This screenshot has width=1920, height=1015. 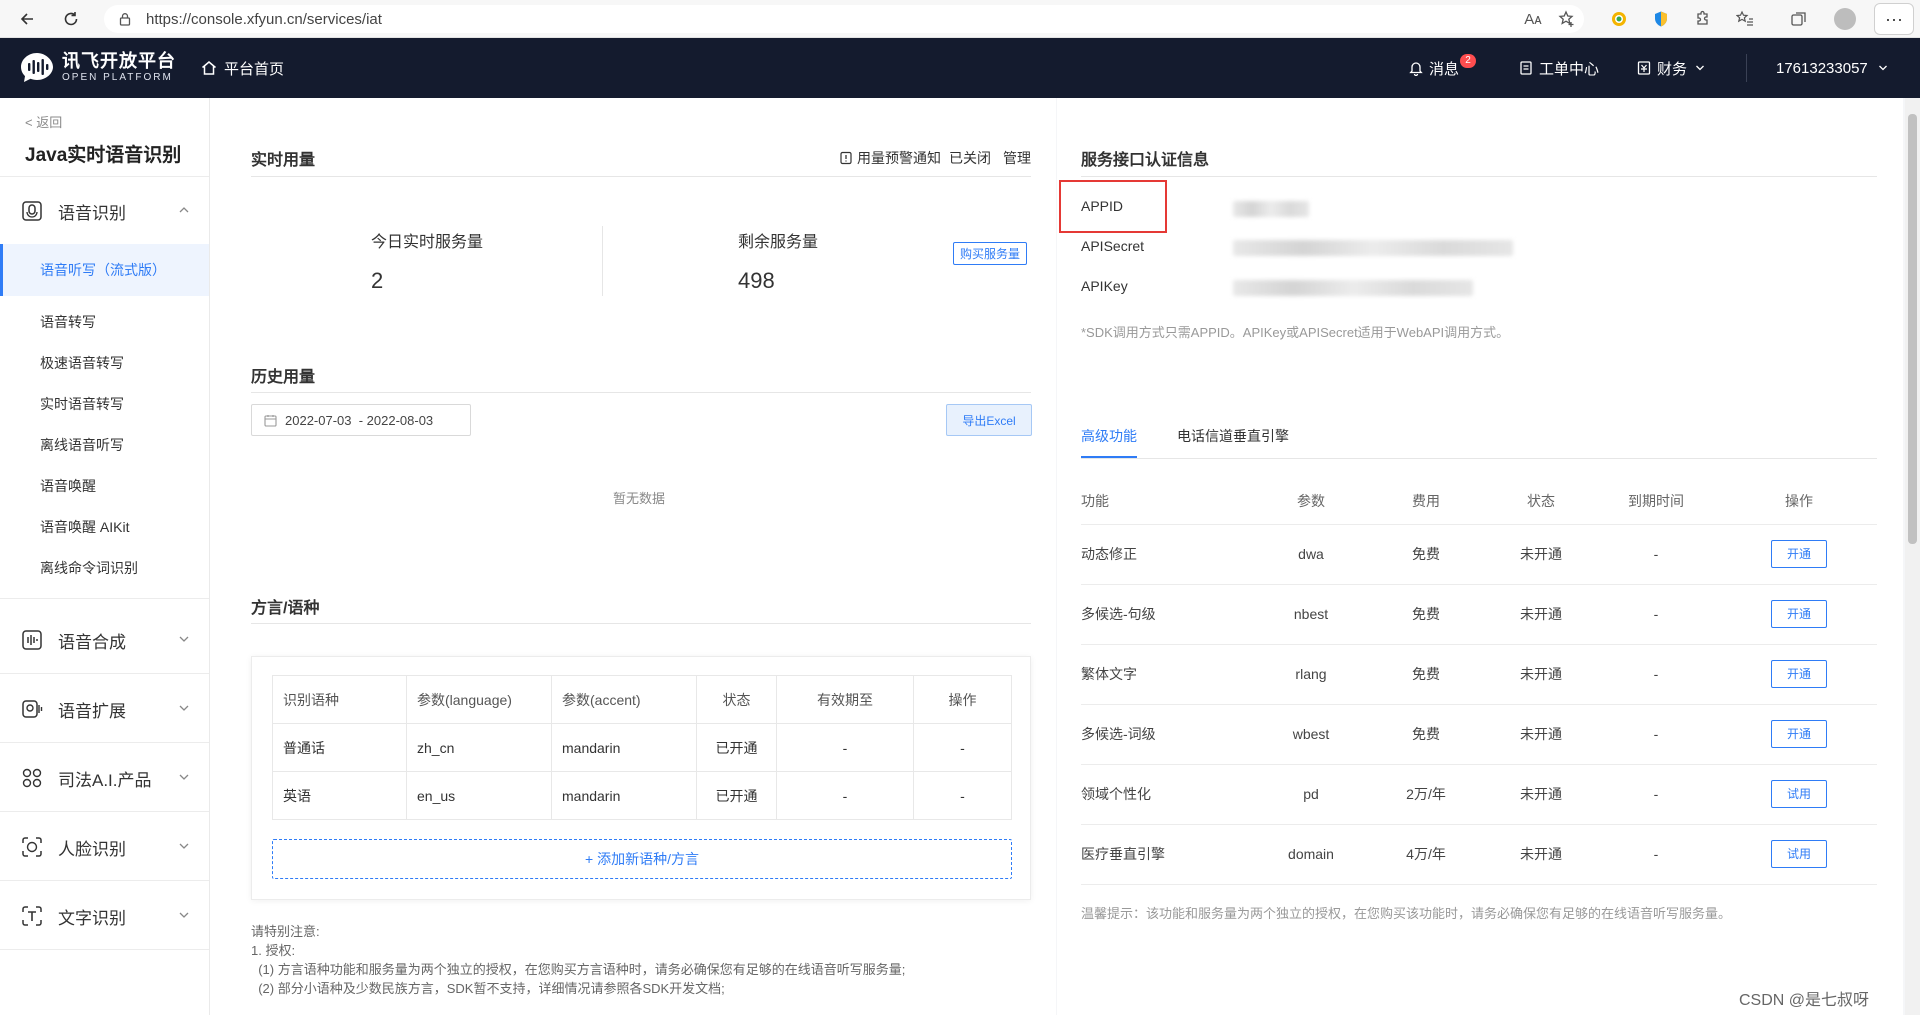 I want to click on speech-synthesis-icon, so click(x=32, y=640).